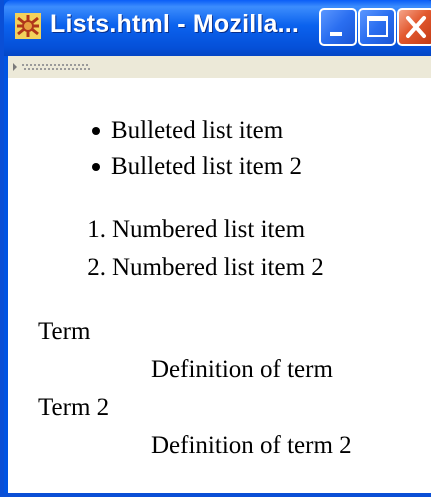  Describe the element at coordinates (53, 67) in the screenshot. I see `toolbar-grippy-icon` at that location.